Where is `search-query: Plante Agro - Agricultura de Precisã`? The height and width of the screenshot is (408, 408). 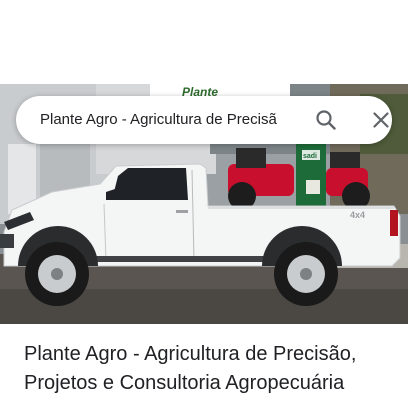 search-query: Plante Agro - Agricultura de Precisã is located at coordinates (165, 120).